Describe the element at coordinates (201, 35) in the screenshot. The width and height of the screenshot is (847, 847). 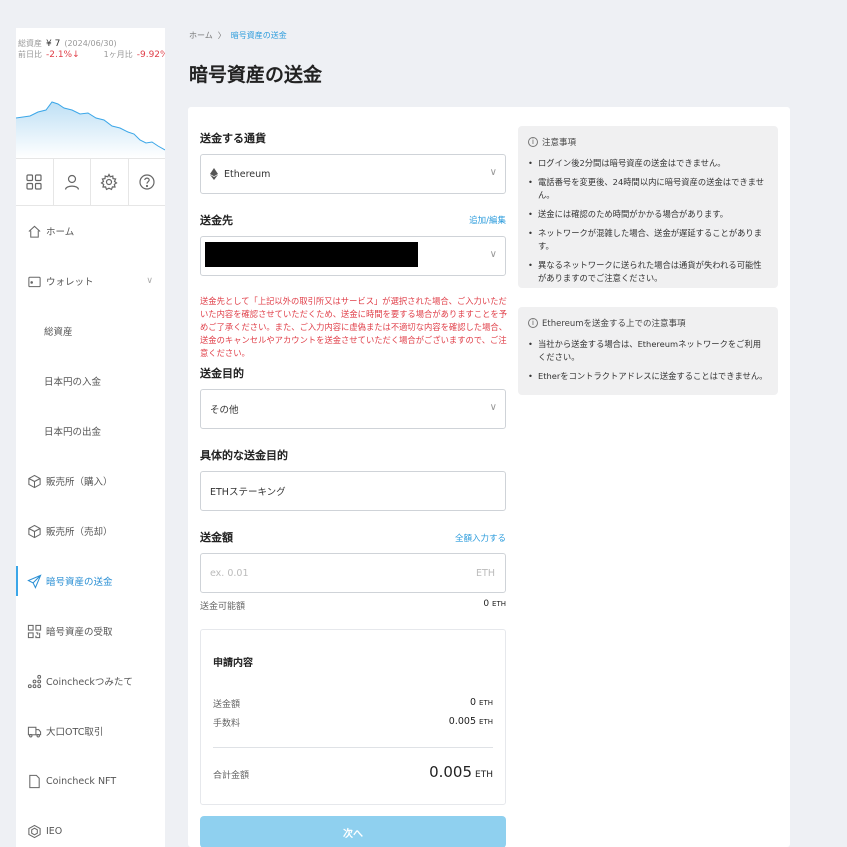
I see `breadcrumb-home: ホーム` at that location.